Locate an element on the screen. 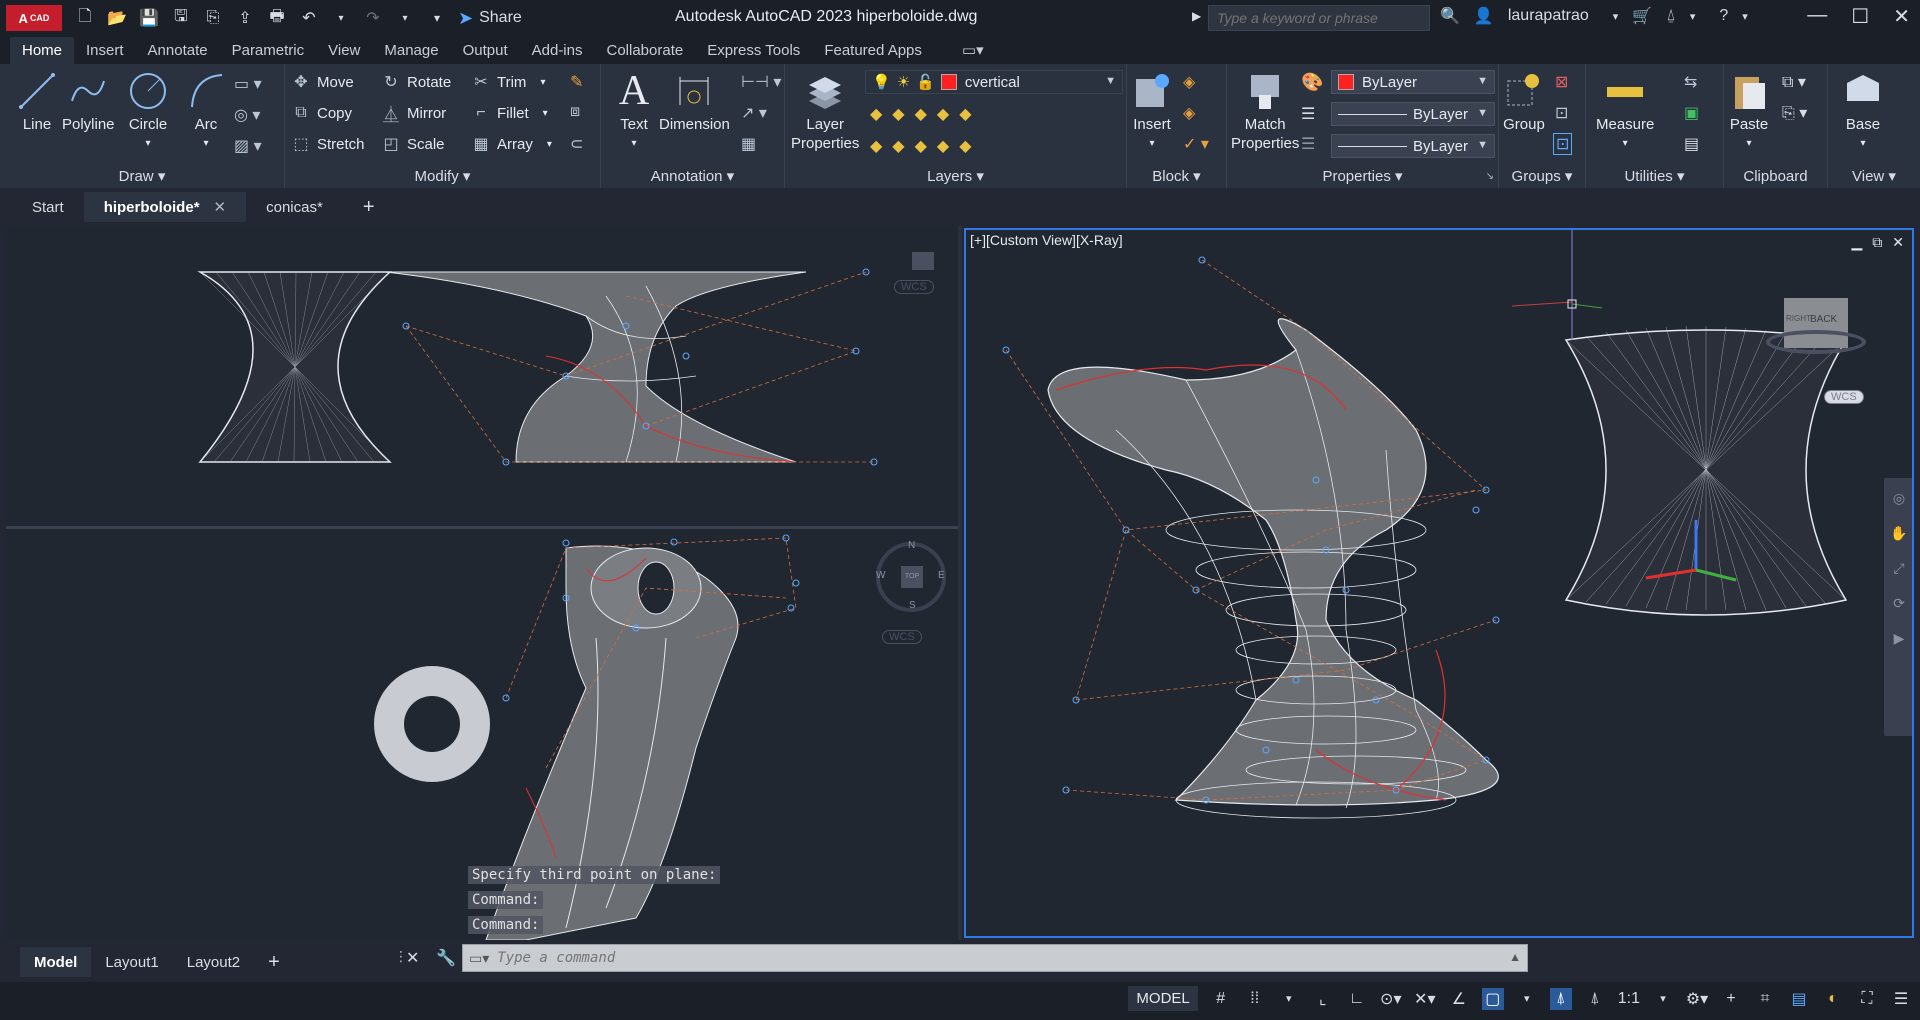 This screenshot has width=1920, height=1020. text-button: A Text ▾ is located at coordinates (634, 111).